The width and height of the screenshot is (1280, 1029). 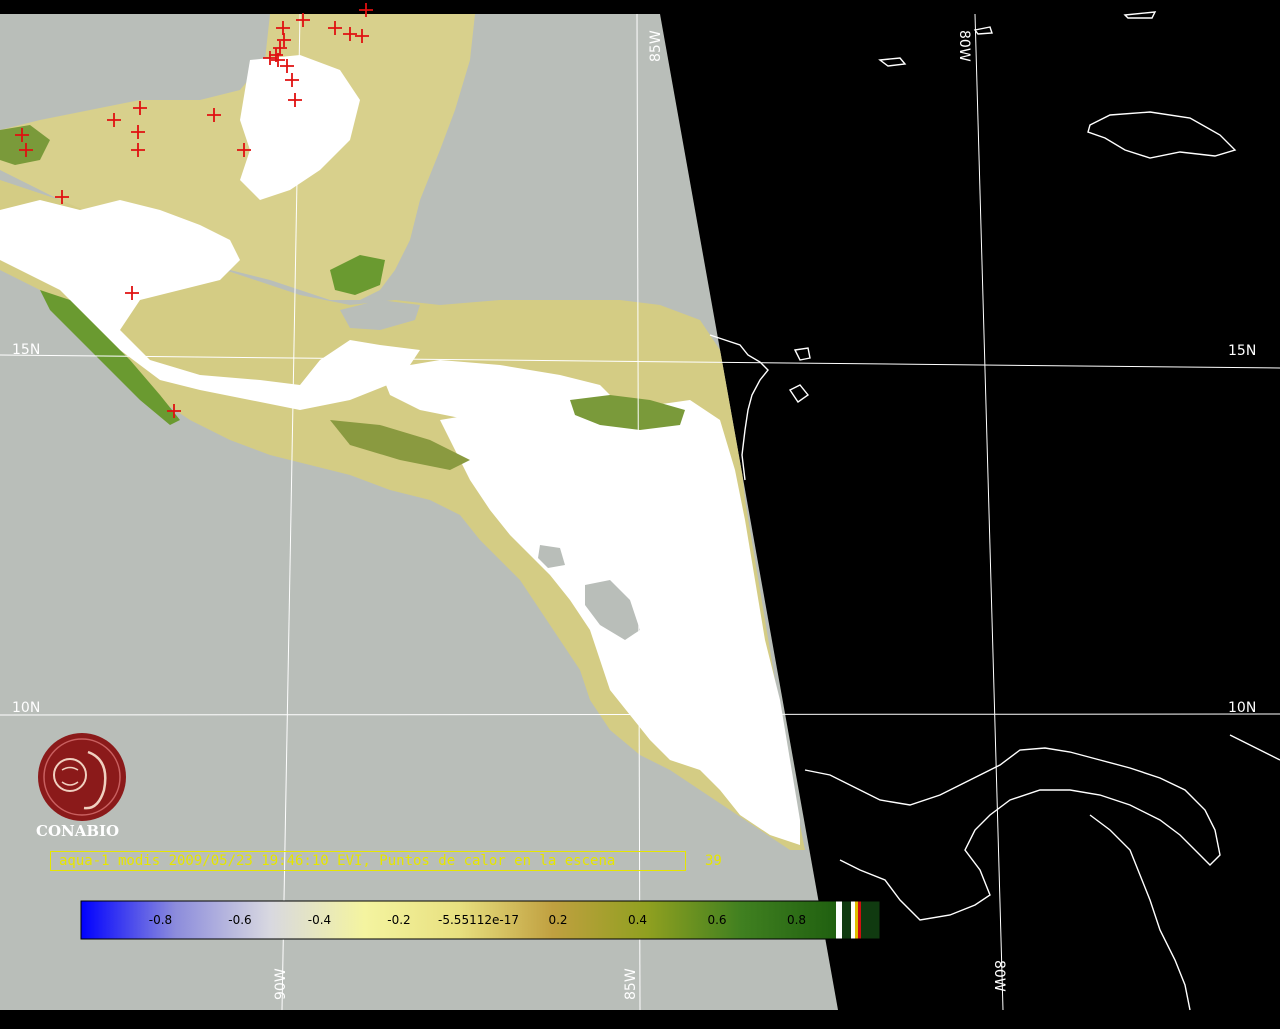 I want to click on label-15n-east: 15N, so click(x=1242, y=351).